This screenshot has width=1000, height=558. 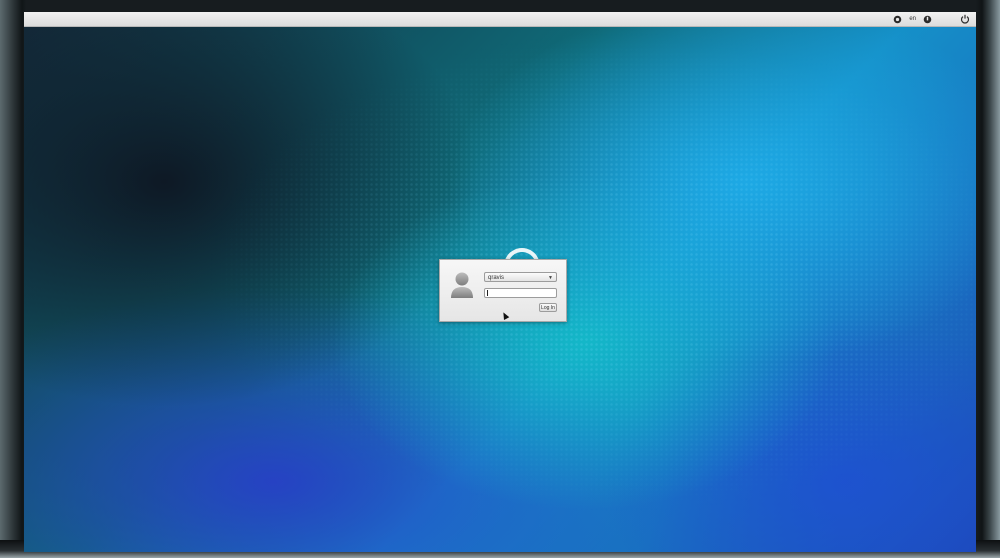 What do you see at coordinates (897, 19) in the screenshot?
I see `accessibility-icon` at bounding box center [897, 19].